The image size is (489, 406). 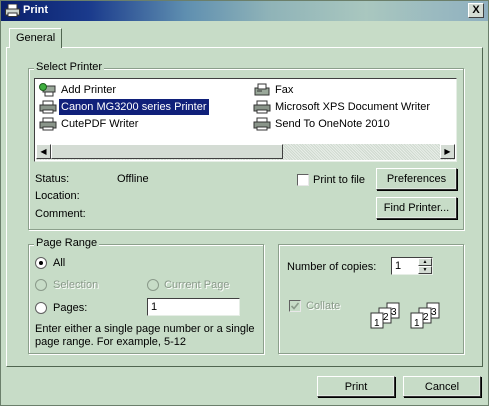 I want to click on spin-down-icon: ▼, so click(x=425, y=270).